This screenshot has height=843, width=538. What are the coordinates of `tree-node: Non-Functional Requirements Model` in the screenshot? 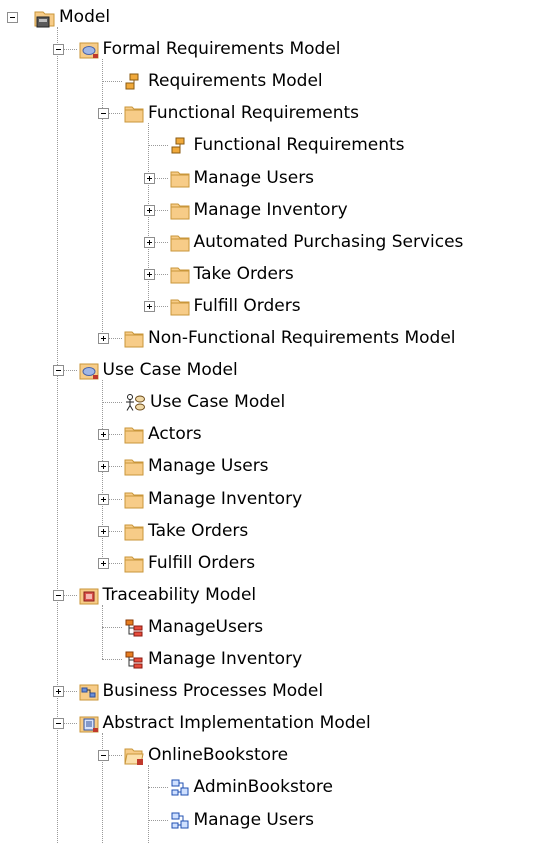 It's located at (269, 344).